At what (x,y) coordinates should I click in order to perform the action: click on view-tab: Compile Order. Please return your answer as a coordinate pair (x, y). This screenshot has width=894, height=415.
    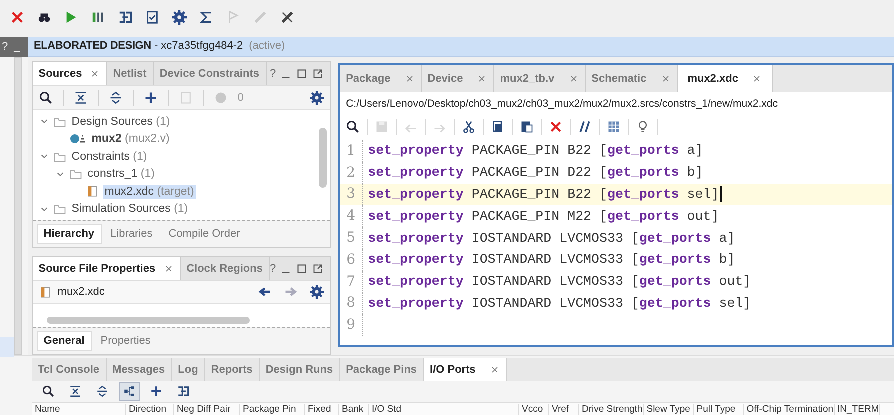
    Looking at the image, I should click on (205, 234).